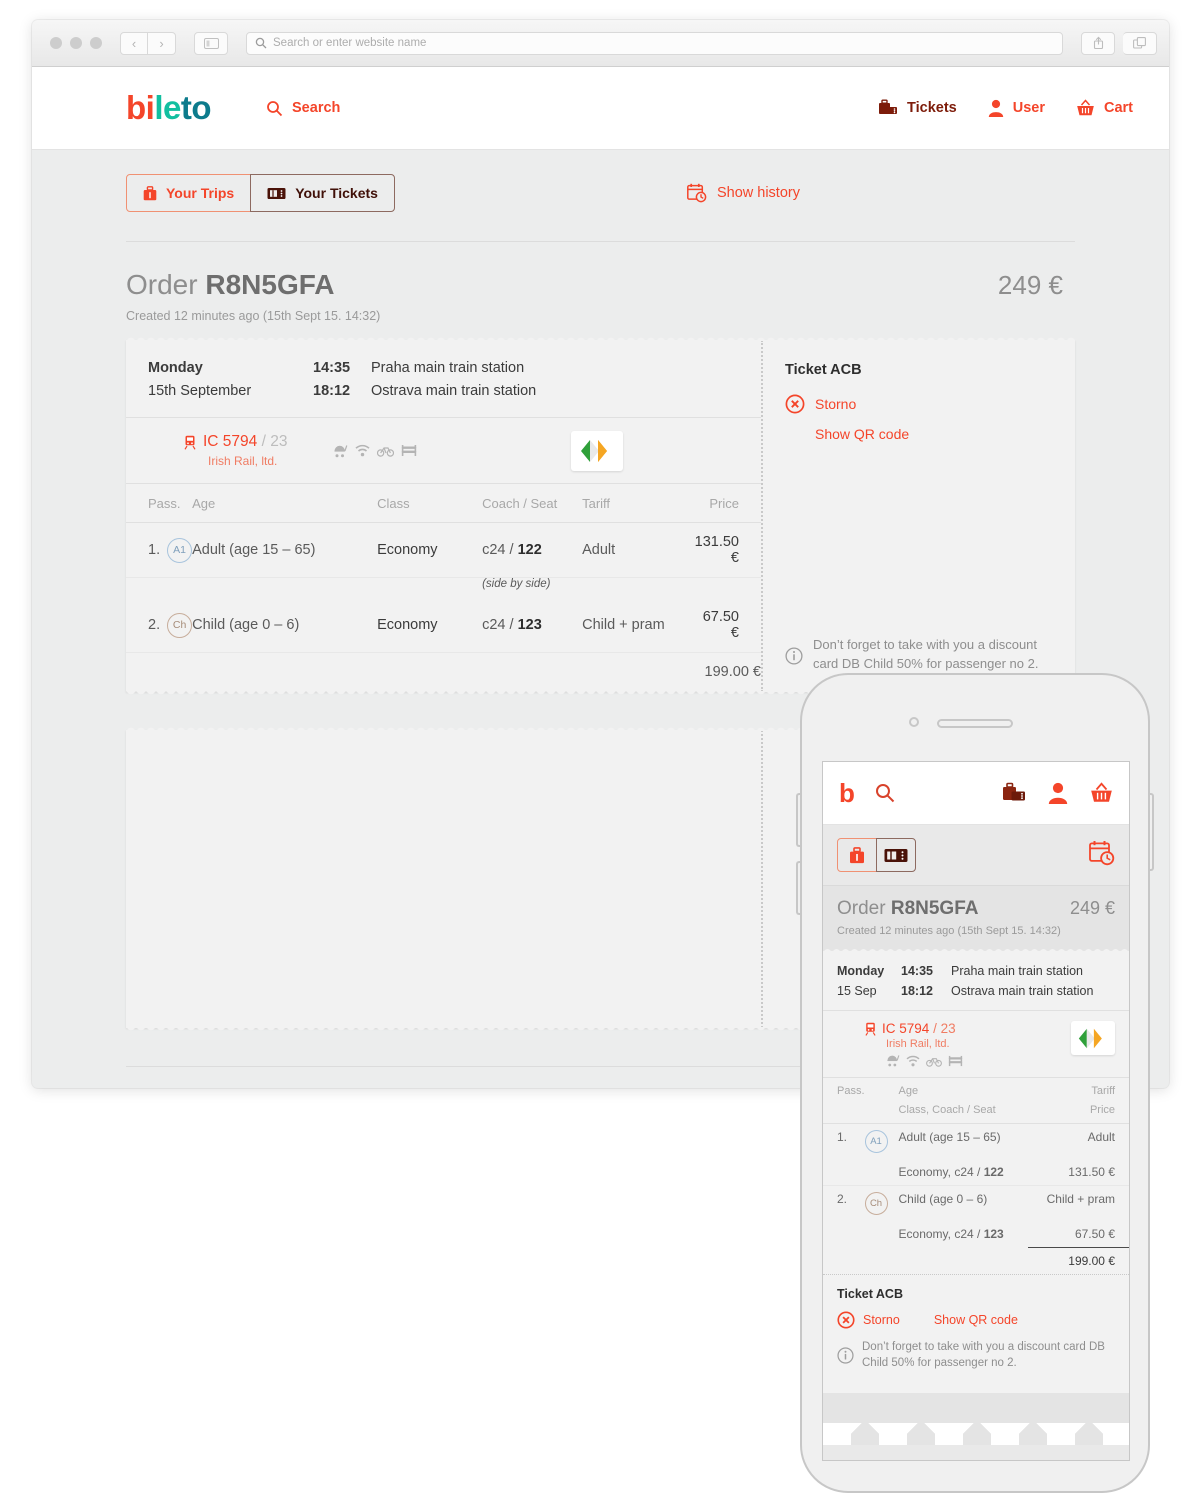  What do you see at coordinates (96, 43) in the screenshot?
I see `maximize-window-button` at bounding box center [96, 43].